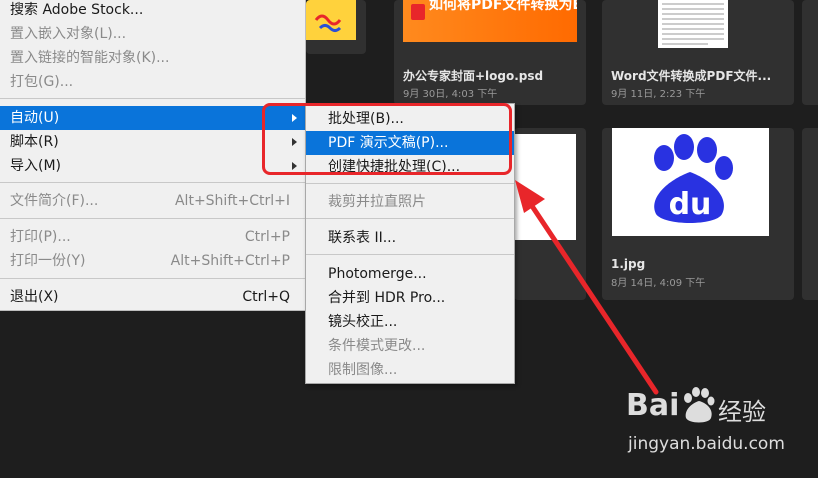  I want to click on watermark-brand-text: Bai, so click(653, 405).